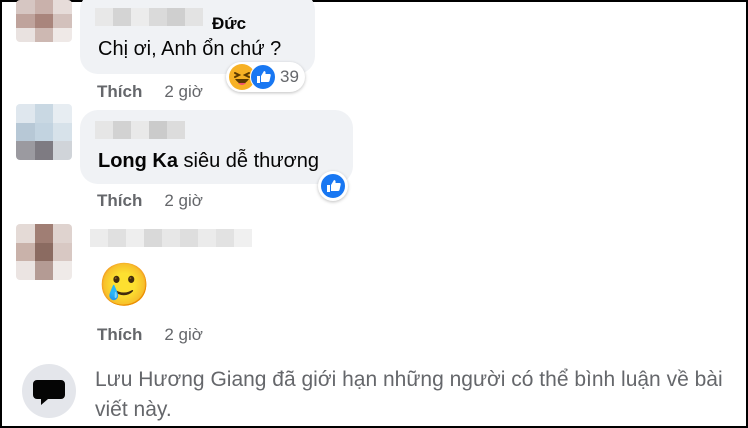  Describe the element at coordinates (289, 76) in the screenshot. I see `reaction-count: 39` at that location.